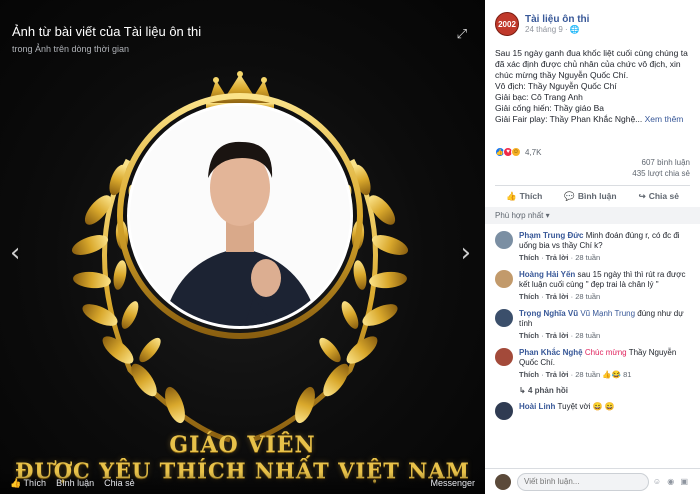 The image size is (700, 494). What do you see at coordinates (593, 162) in the screenshot?
I see `comments-count-link: 607 bình luận` at bounding box center [593, 162].